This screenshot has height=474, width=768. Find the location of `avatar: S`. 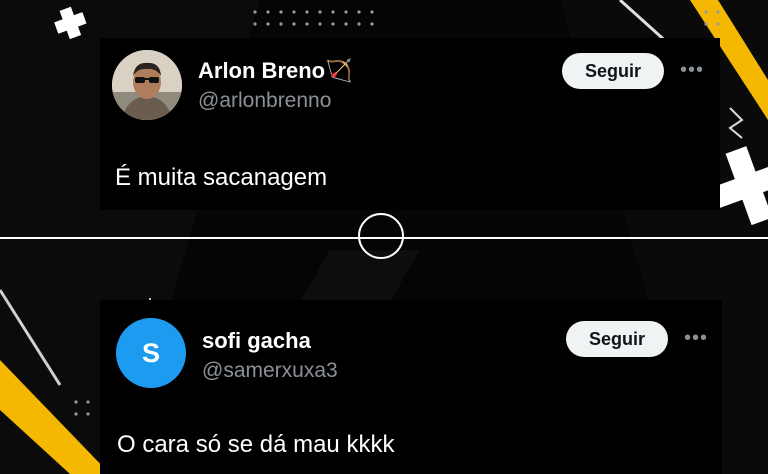

avatar: S is located at coordinates (151, 353).